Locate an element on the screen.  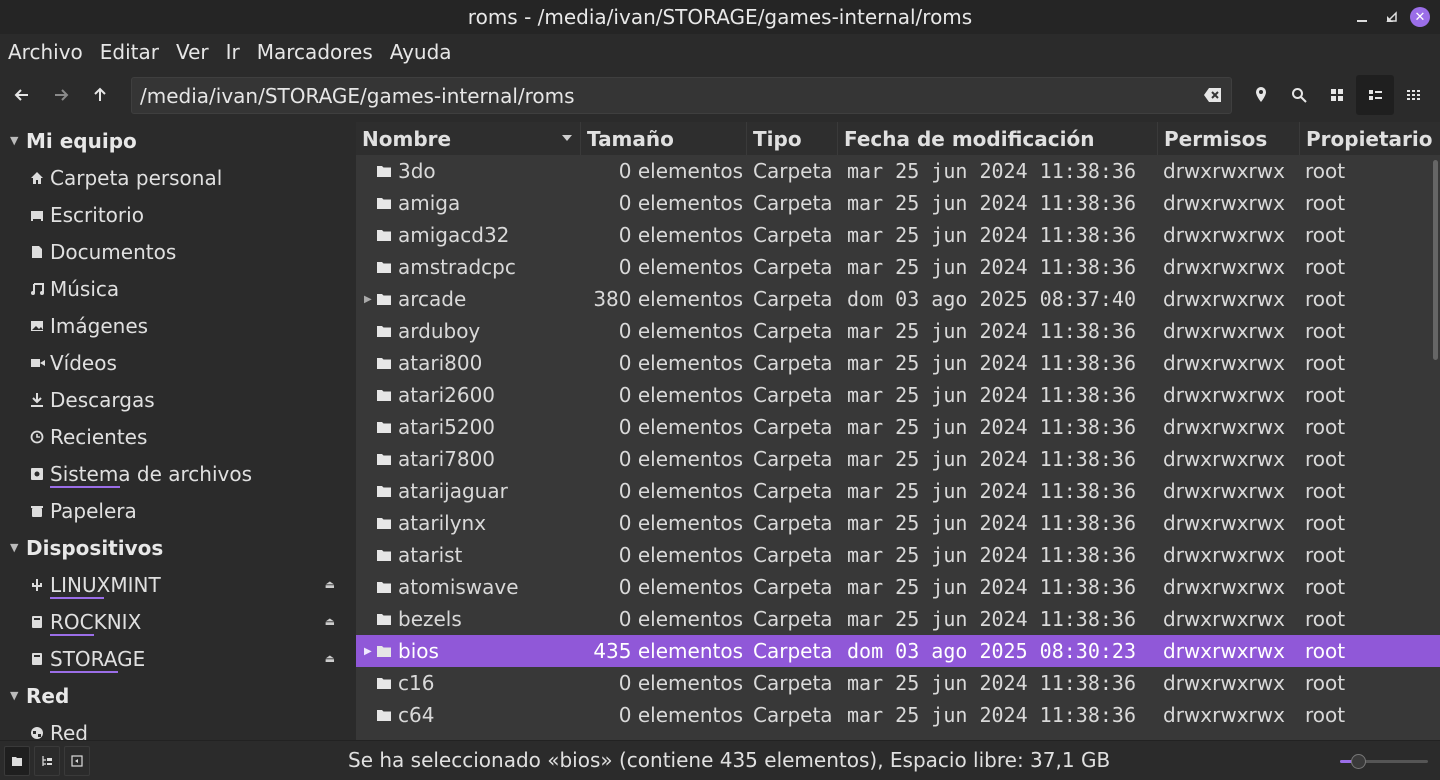
column-type: Tipo is located at coordinates (792, 138).